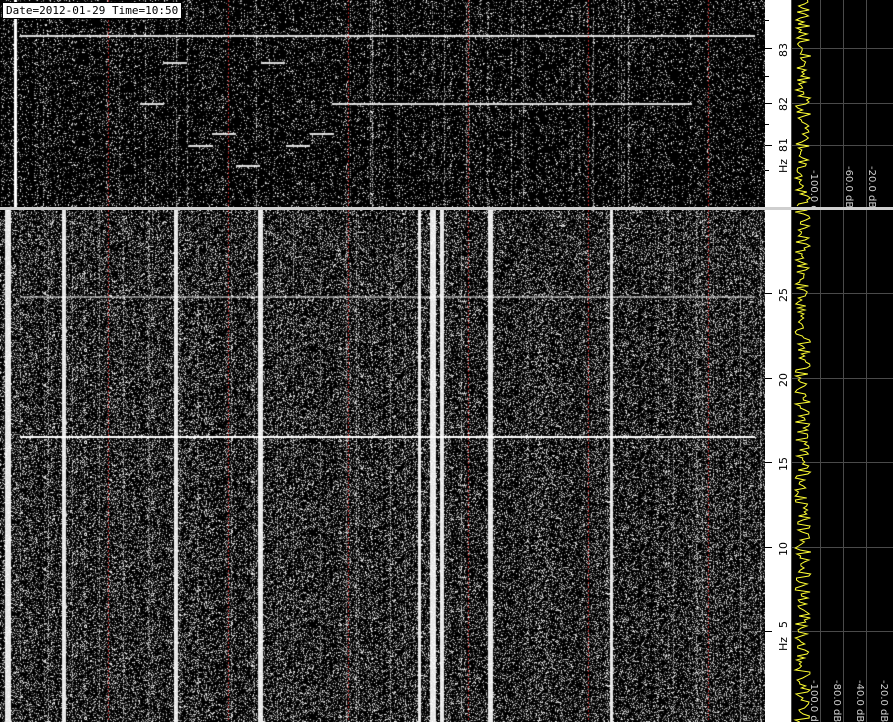  What do you see at coordinates (802, 103) in the screenshot?
I see `top-spectrum-trace` at bounding box center [802, 103].